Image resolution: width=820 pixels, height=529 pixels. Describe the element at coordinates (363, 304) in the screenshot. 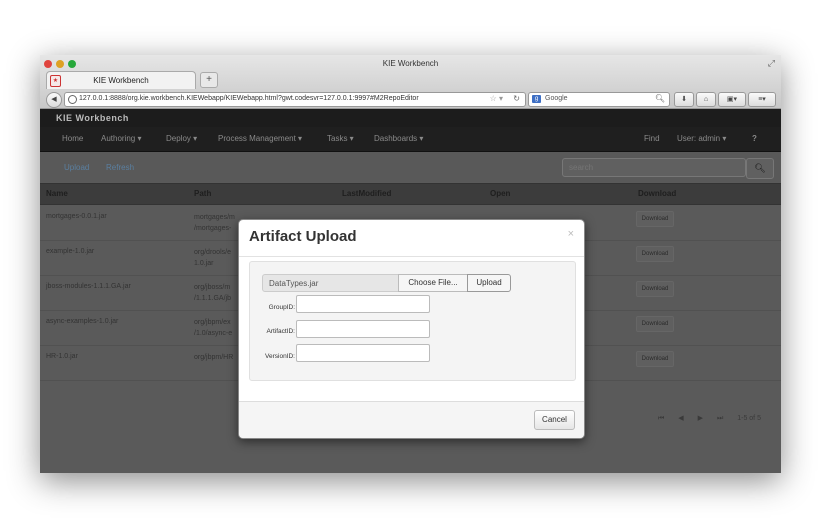

I see `group-id-field` at that location.